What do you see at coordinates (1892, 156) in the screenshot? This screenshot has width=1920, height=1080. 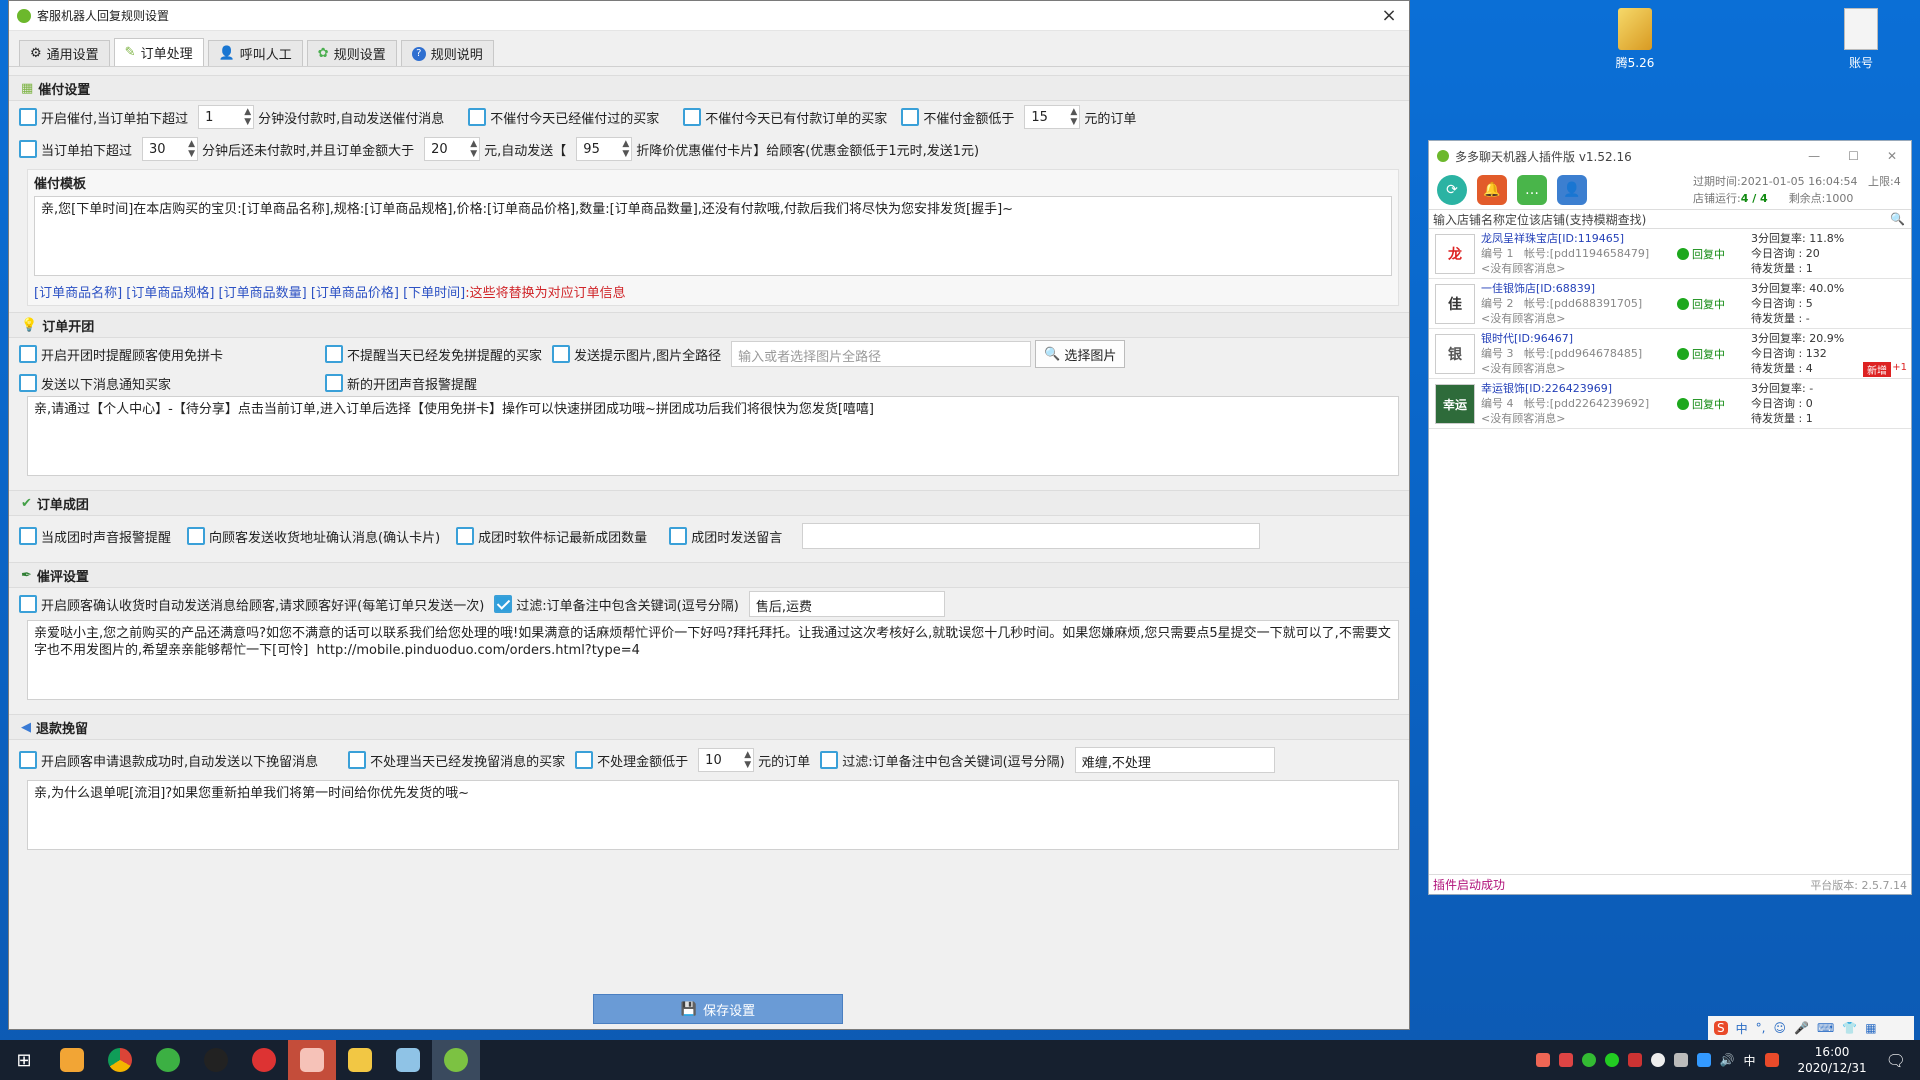 I see `close-icon: ✕` at bounding box center [1892, 156].